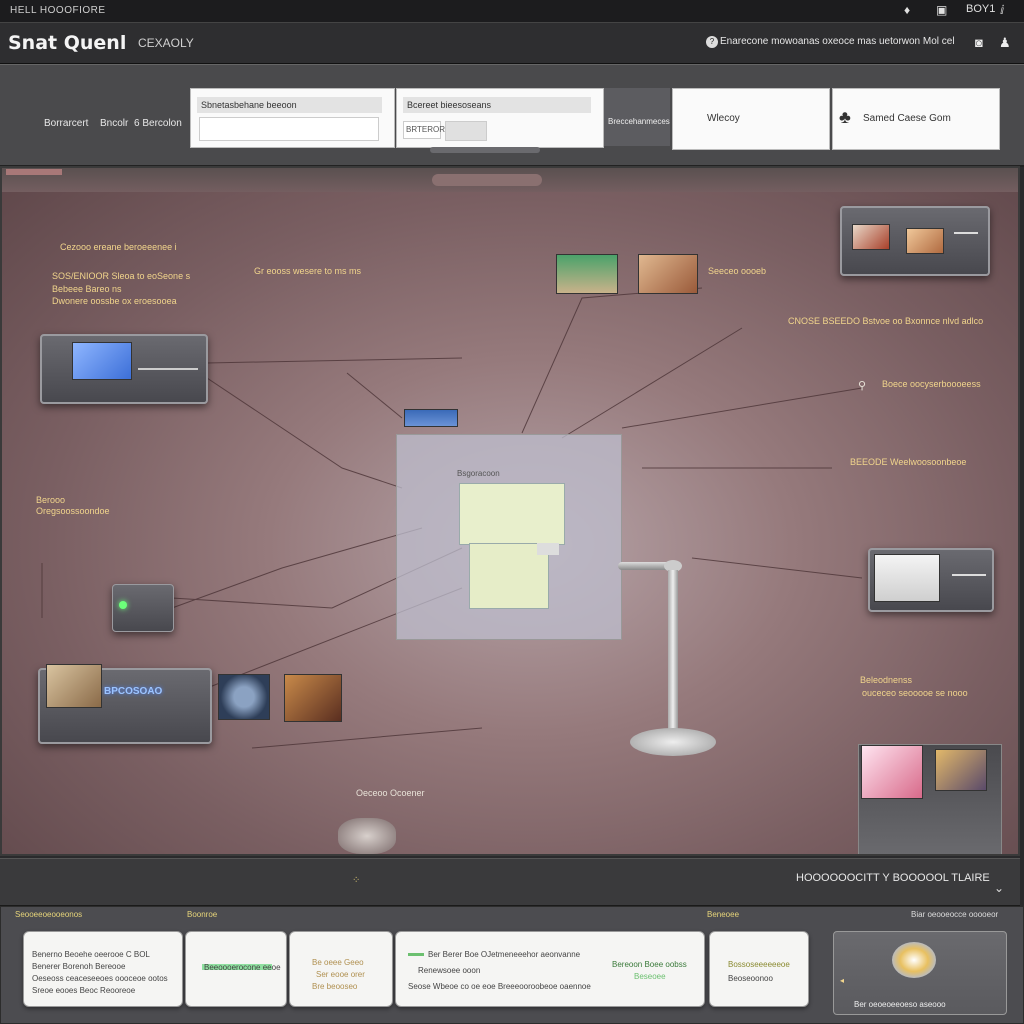 The height and width of the screenshot is (1024, 1024). What do you see at coordinates (981, 9) in the screenshot?
I see `battery-status: BOY1` at bounding box center [981, 9].